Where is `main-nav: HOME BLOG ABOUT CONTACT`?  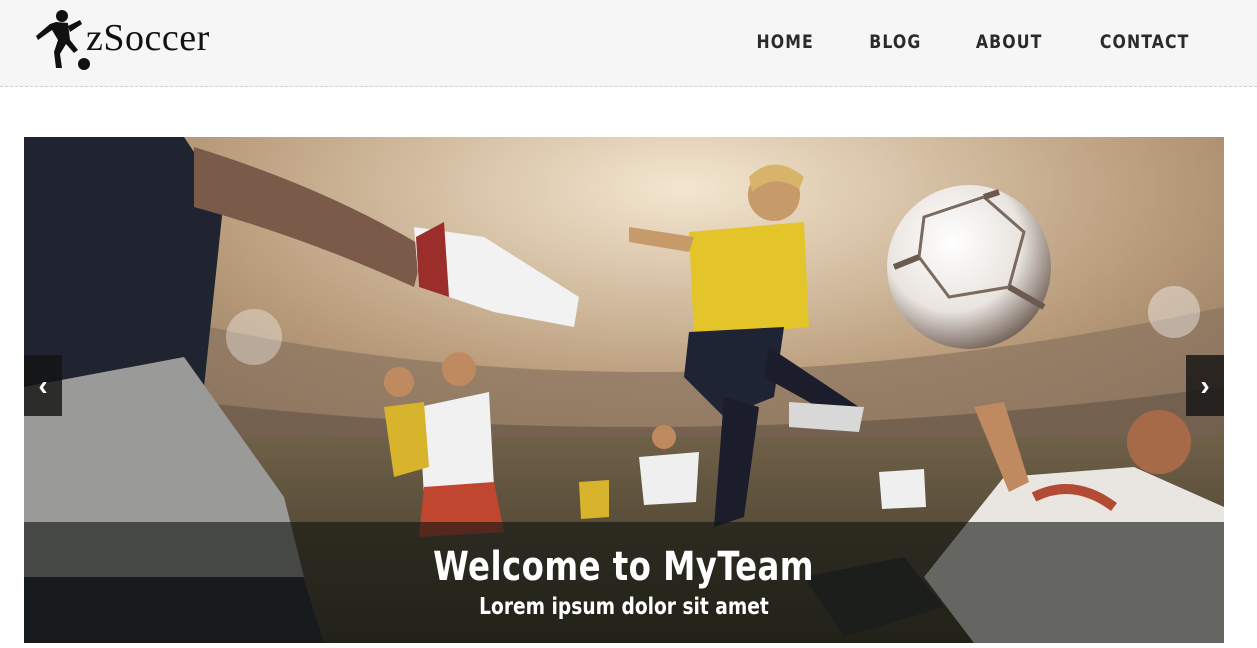 main-nav: HOME BLOG ABOUT CONTACT is located at coordinates (948, 42).